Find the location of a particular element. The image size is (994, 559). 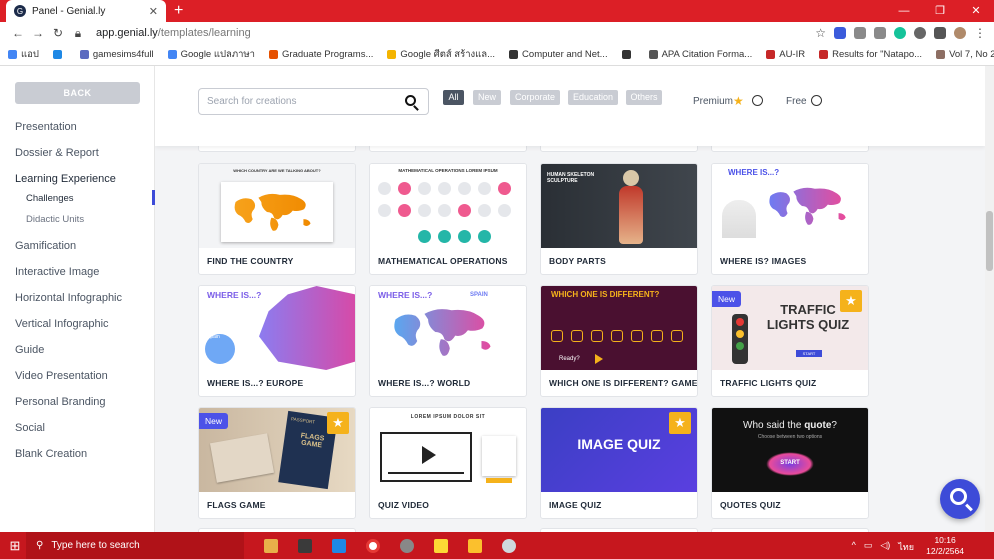

bookmark-item: แอป is located at coordinates (23, 54).